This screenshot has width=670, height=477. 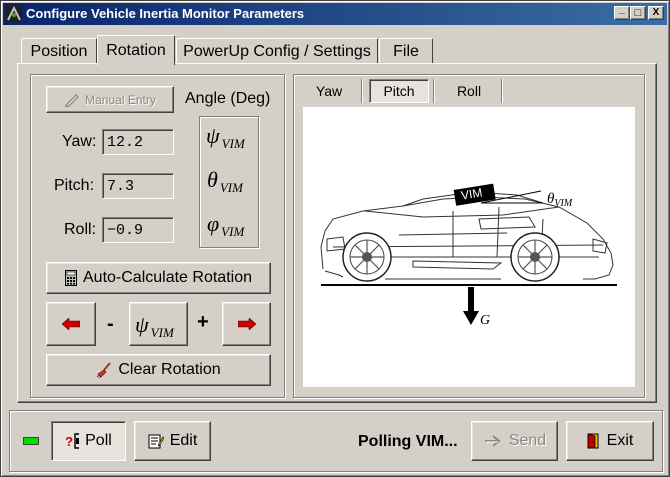 I want to click on roll-input: −0.9, so click(x=138, y=230).